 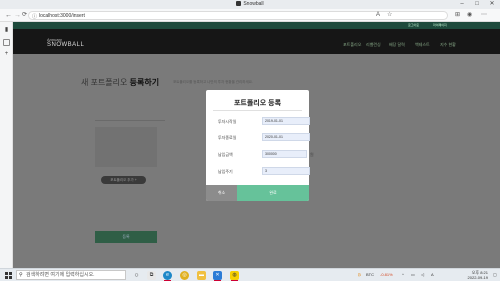 I want to click on close-icon: ✕, so click(x=492, y=4).